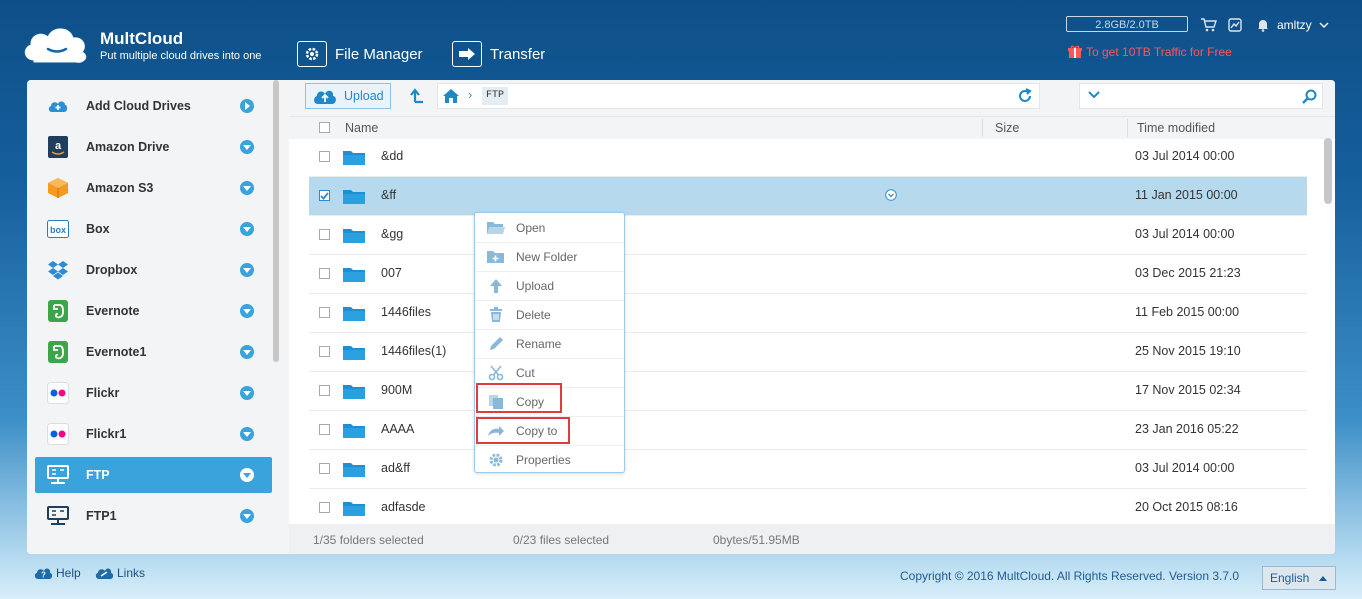 This screenshot has width=1362, height=599. Describe the element at coordinates (153, 475) in the screenshot. I see `sidebar-item-ftp: FTP` at that location.